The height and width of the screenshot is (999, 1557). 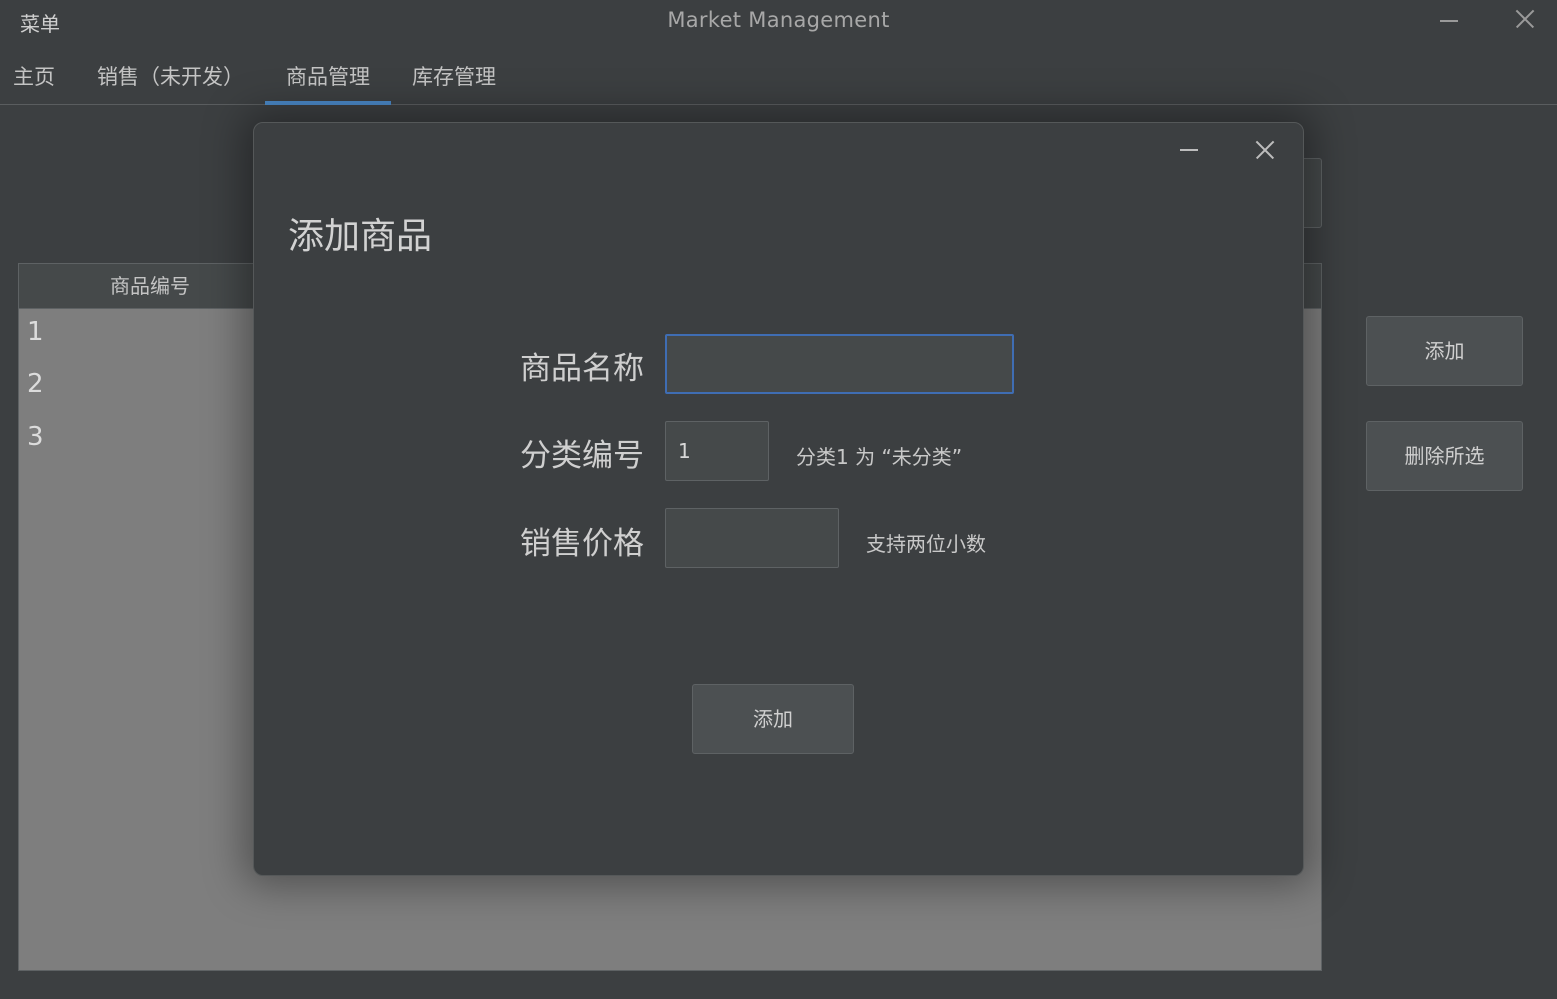 I want to click on table-row: 3, so click(x=35, y=437).